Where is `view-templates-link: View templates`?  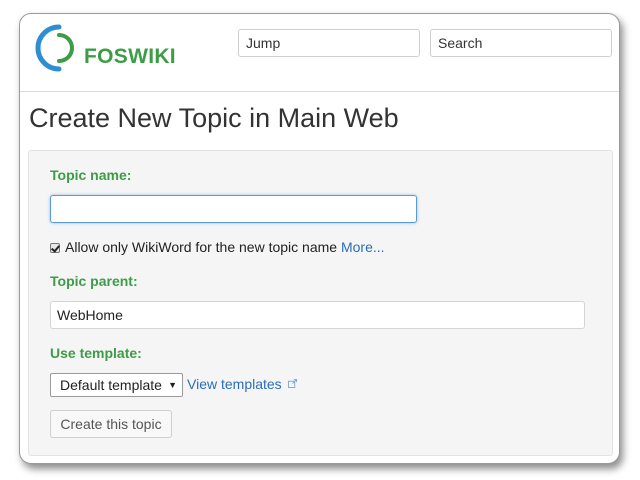 view-templates-link: View templates is located at coordinates (242, 384).